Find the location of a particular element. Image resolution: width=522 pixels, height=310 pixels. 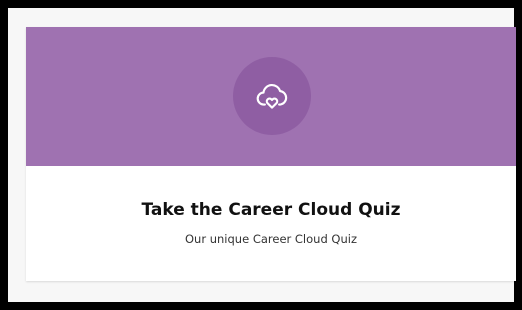

cloud-heart-icon-glyph is located at coordinates (272, 96).